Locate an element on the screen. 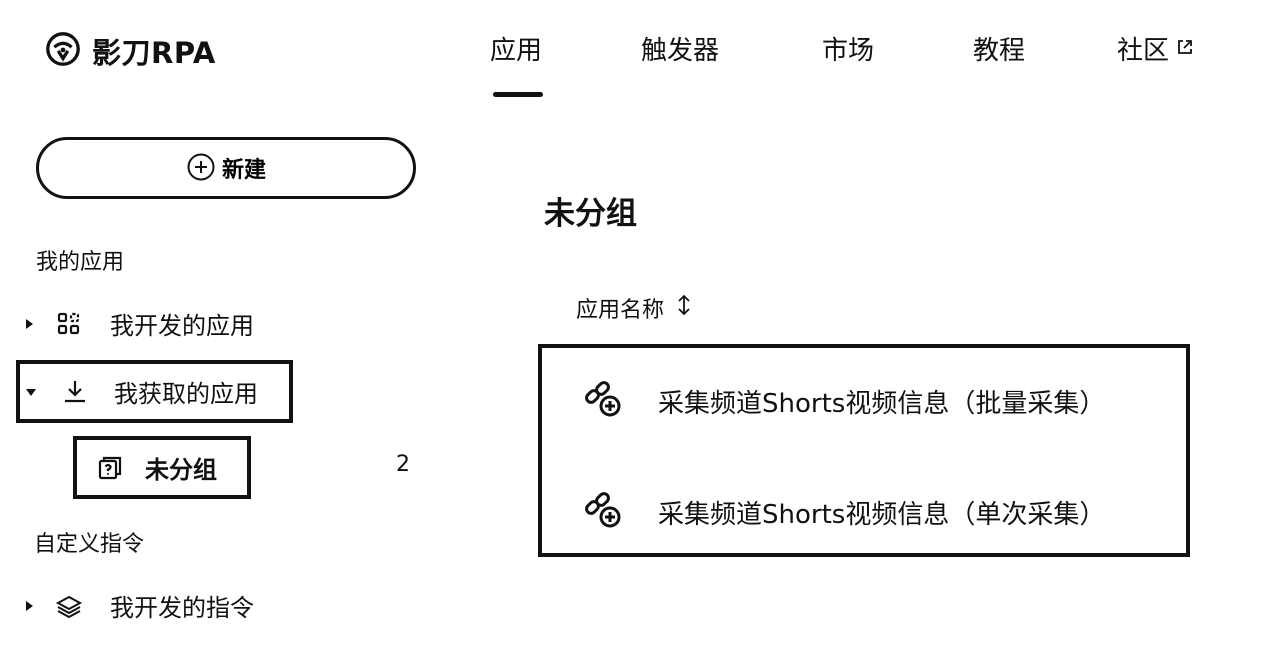 The height and width of the screenshot is (647, 1265). app-name: 采集频道Shorts视频信息（单次采集） is located at coordinates (882, 515).